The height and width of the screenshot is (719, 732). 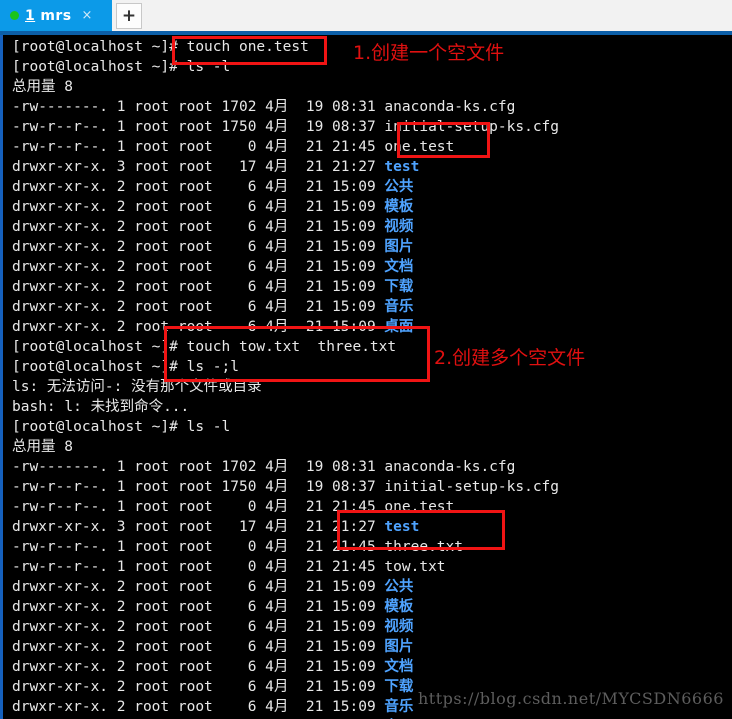 What do you see at coordinates (137, 387) in the screenshot?
I see `terminal-line-text: ls: 无法访问-: 没有那个文件或目录` at bounding box center [137, 387].